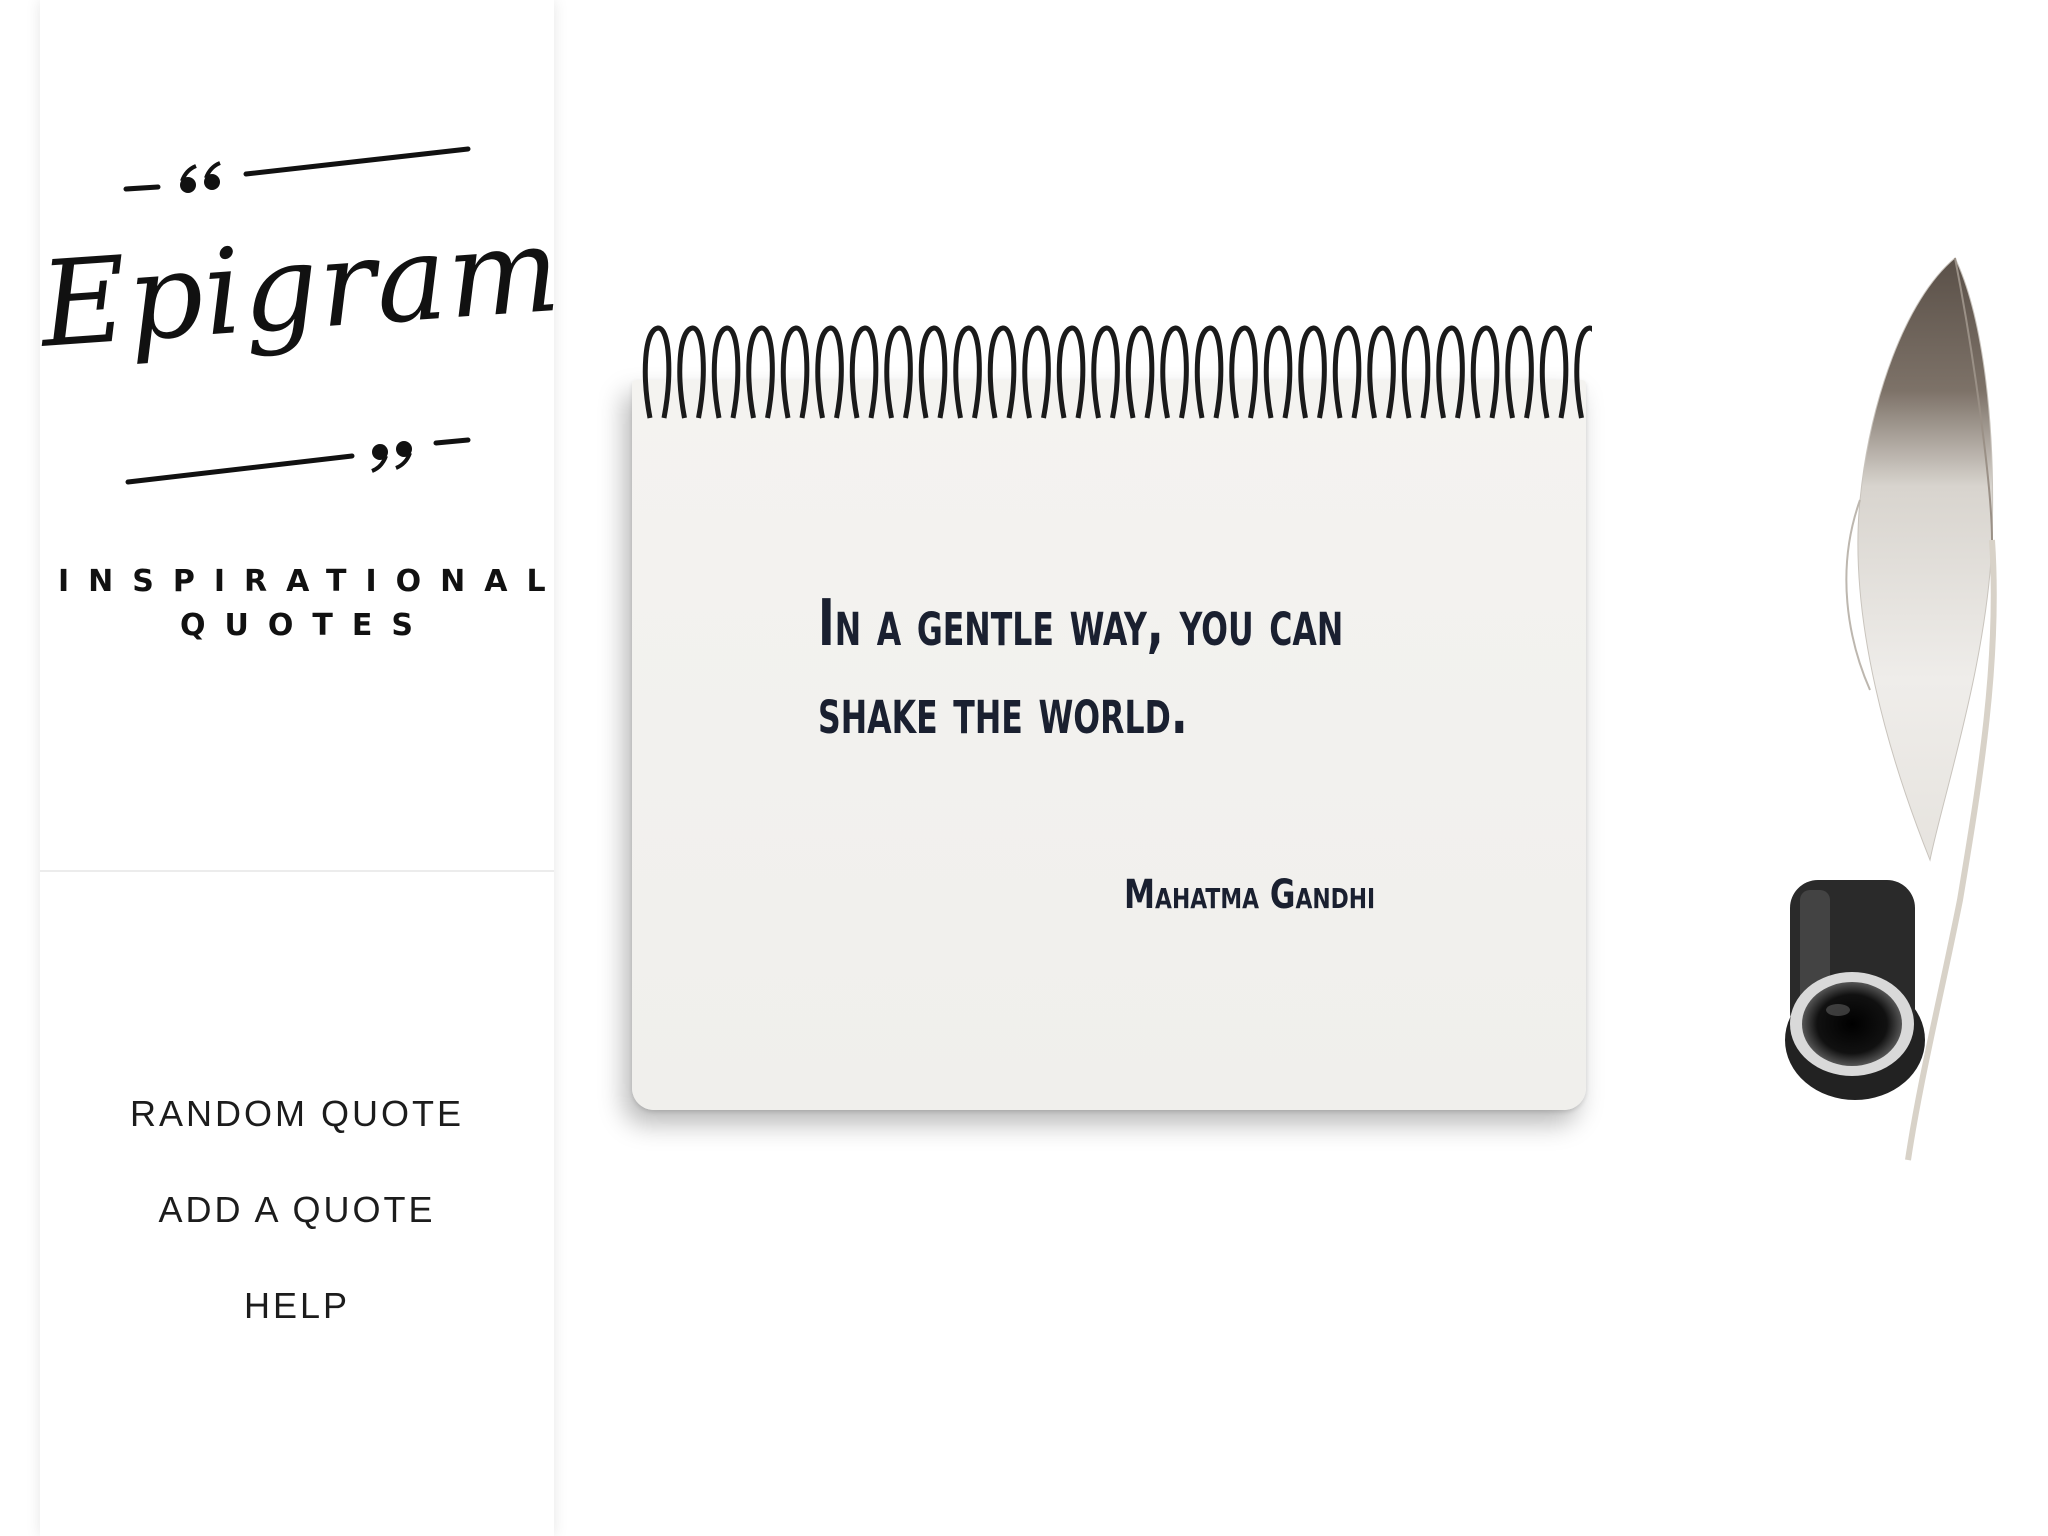 The image size is (2048, 1536). I want to click on main-nav: RANDOM QUOTE ADD A QUOTE HELP, so click(297, 1229).